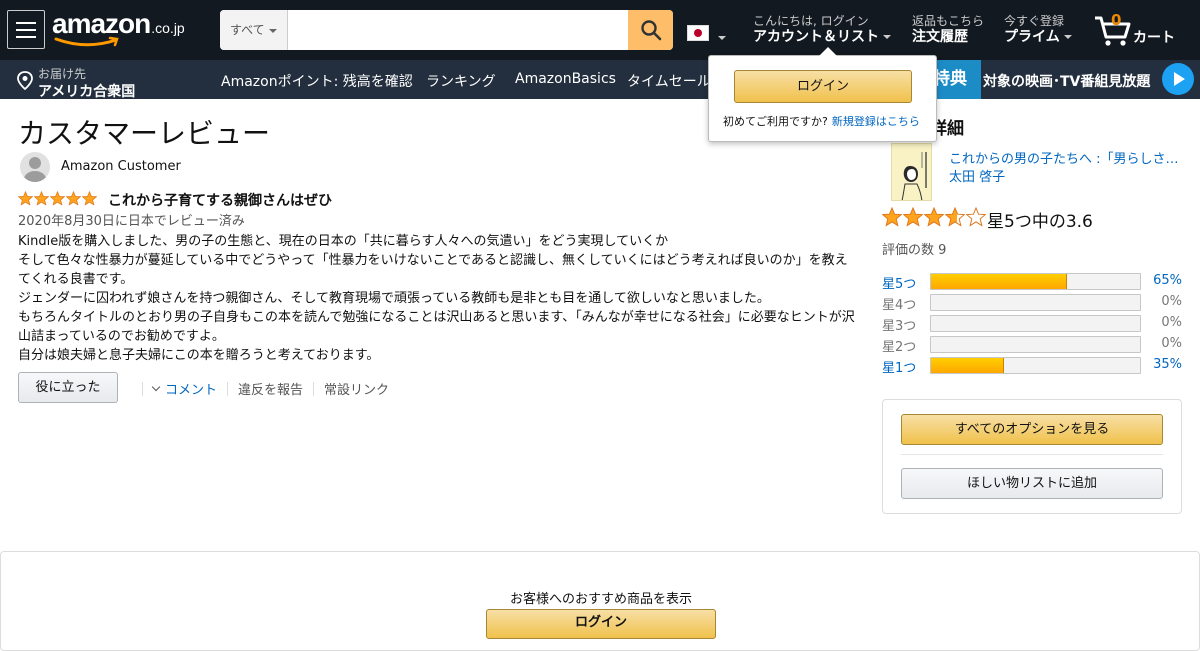 The width and height of the screenshot is (1200, 651). What do you see at coordinates (1032, 429) in the screenshot?
I see `see-all-options-button: すべてのオプションを見る` at bounding box center [1032, 429].